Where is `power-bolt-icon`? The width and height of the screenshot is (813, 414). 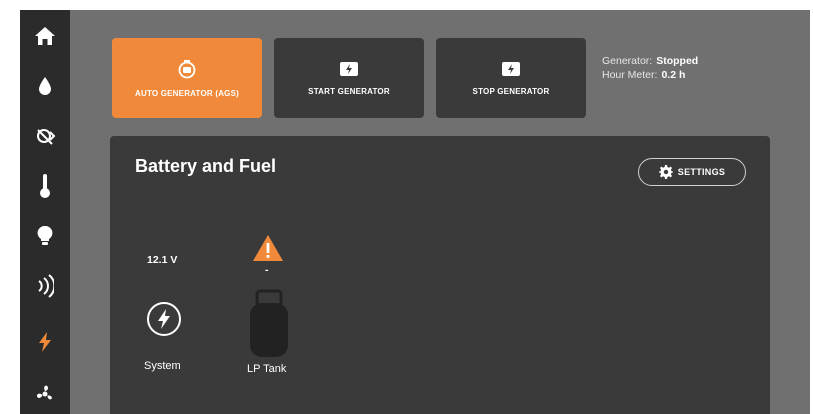
power-bolt-icon is located at coordinates (45, 342).